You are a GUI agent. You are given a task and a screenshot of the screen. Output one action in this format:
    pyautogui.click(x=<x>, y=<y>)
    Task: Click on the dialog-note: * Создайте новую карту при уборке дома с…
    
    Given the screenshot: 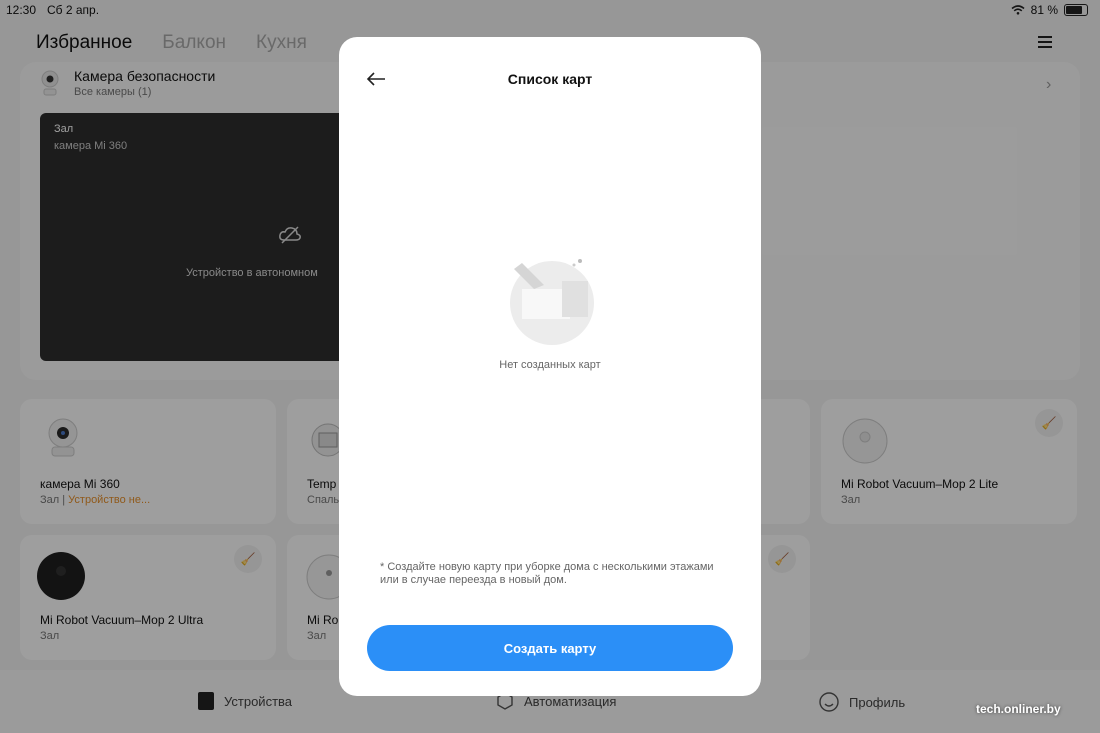 What is the action you would take?
    pyautogui.click(x=547, y=573)
    